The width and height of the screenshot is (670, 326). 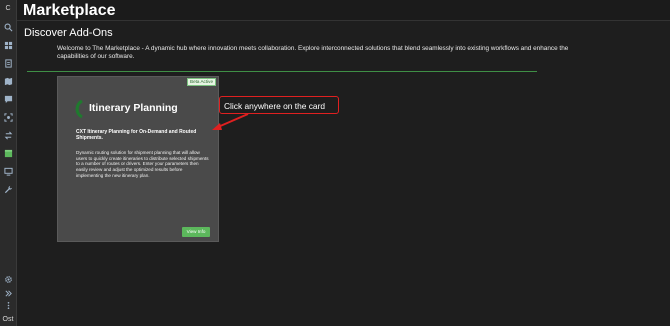 I want to click on scan-icon, so click(x=8, y=117).